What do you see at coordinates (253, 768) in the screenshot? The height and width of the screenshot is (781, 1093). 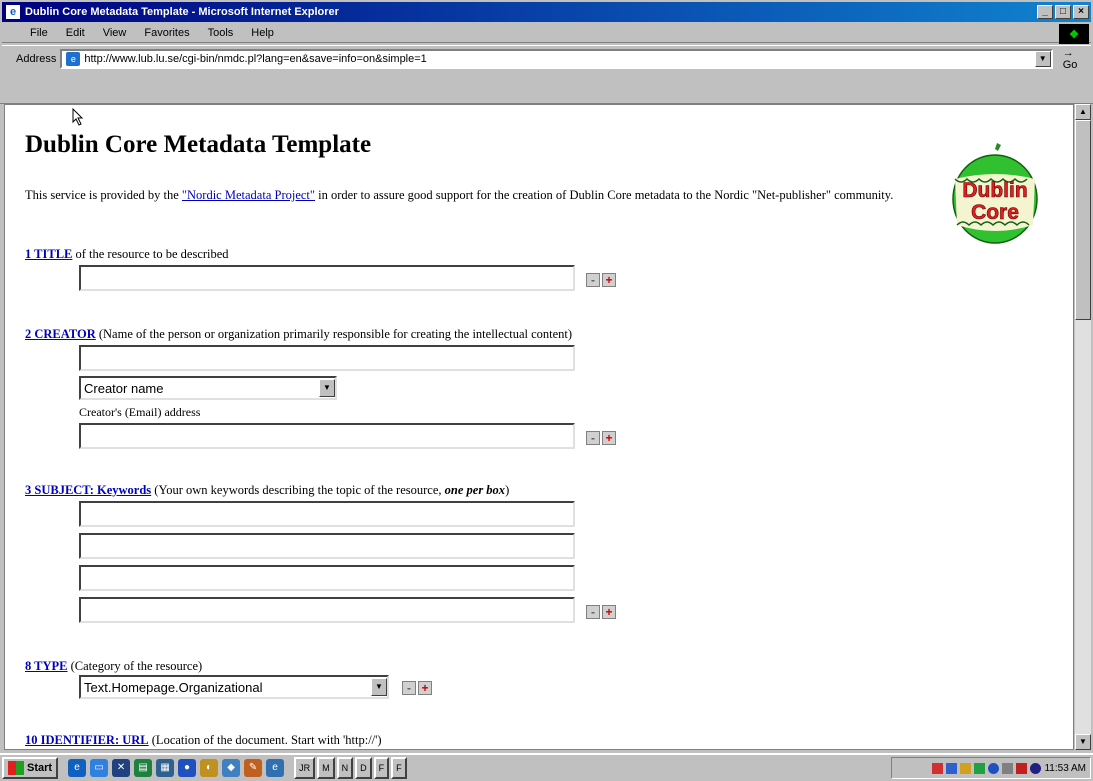 I see `app-icon-7: ✎` at bounding box center [253, 768].